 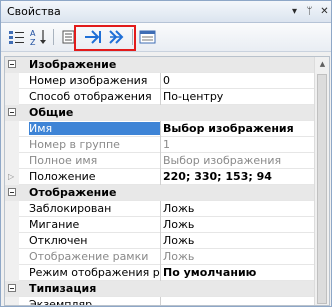 What do you see at coordinates (88, 80) in the screenshot?
I see `property-name: Номер изображения` at bounding box center [88, 80].